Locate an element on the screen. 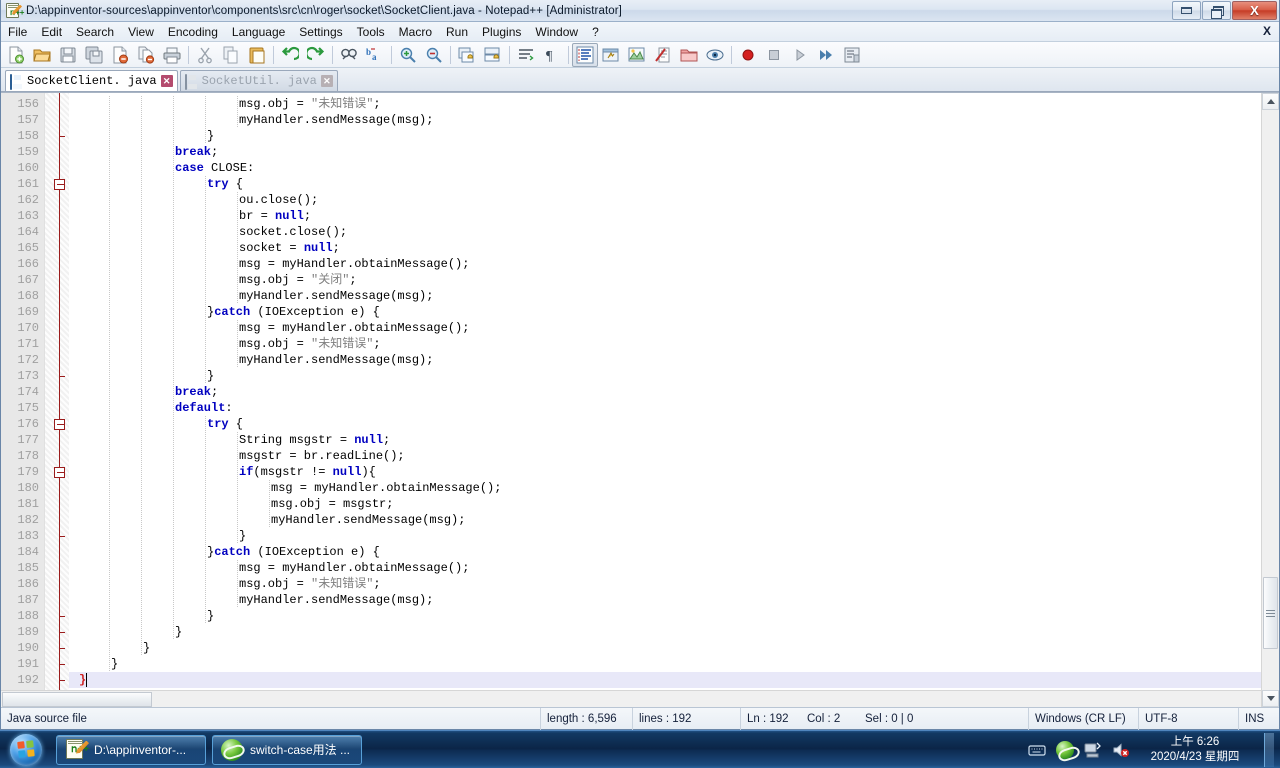 This screenshot has width=1280, height=768. save-all-icon is located at coordinates (94, 55).